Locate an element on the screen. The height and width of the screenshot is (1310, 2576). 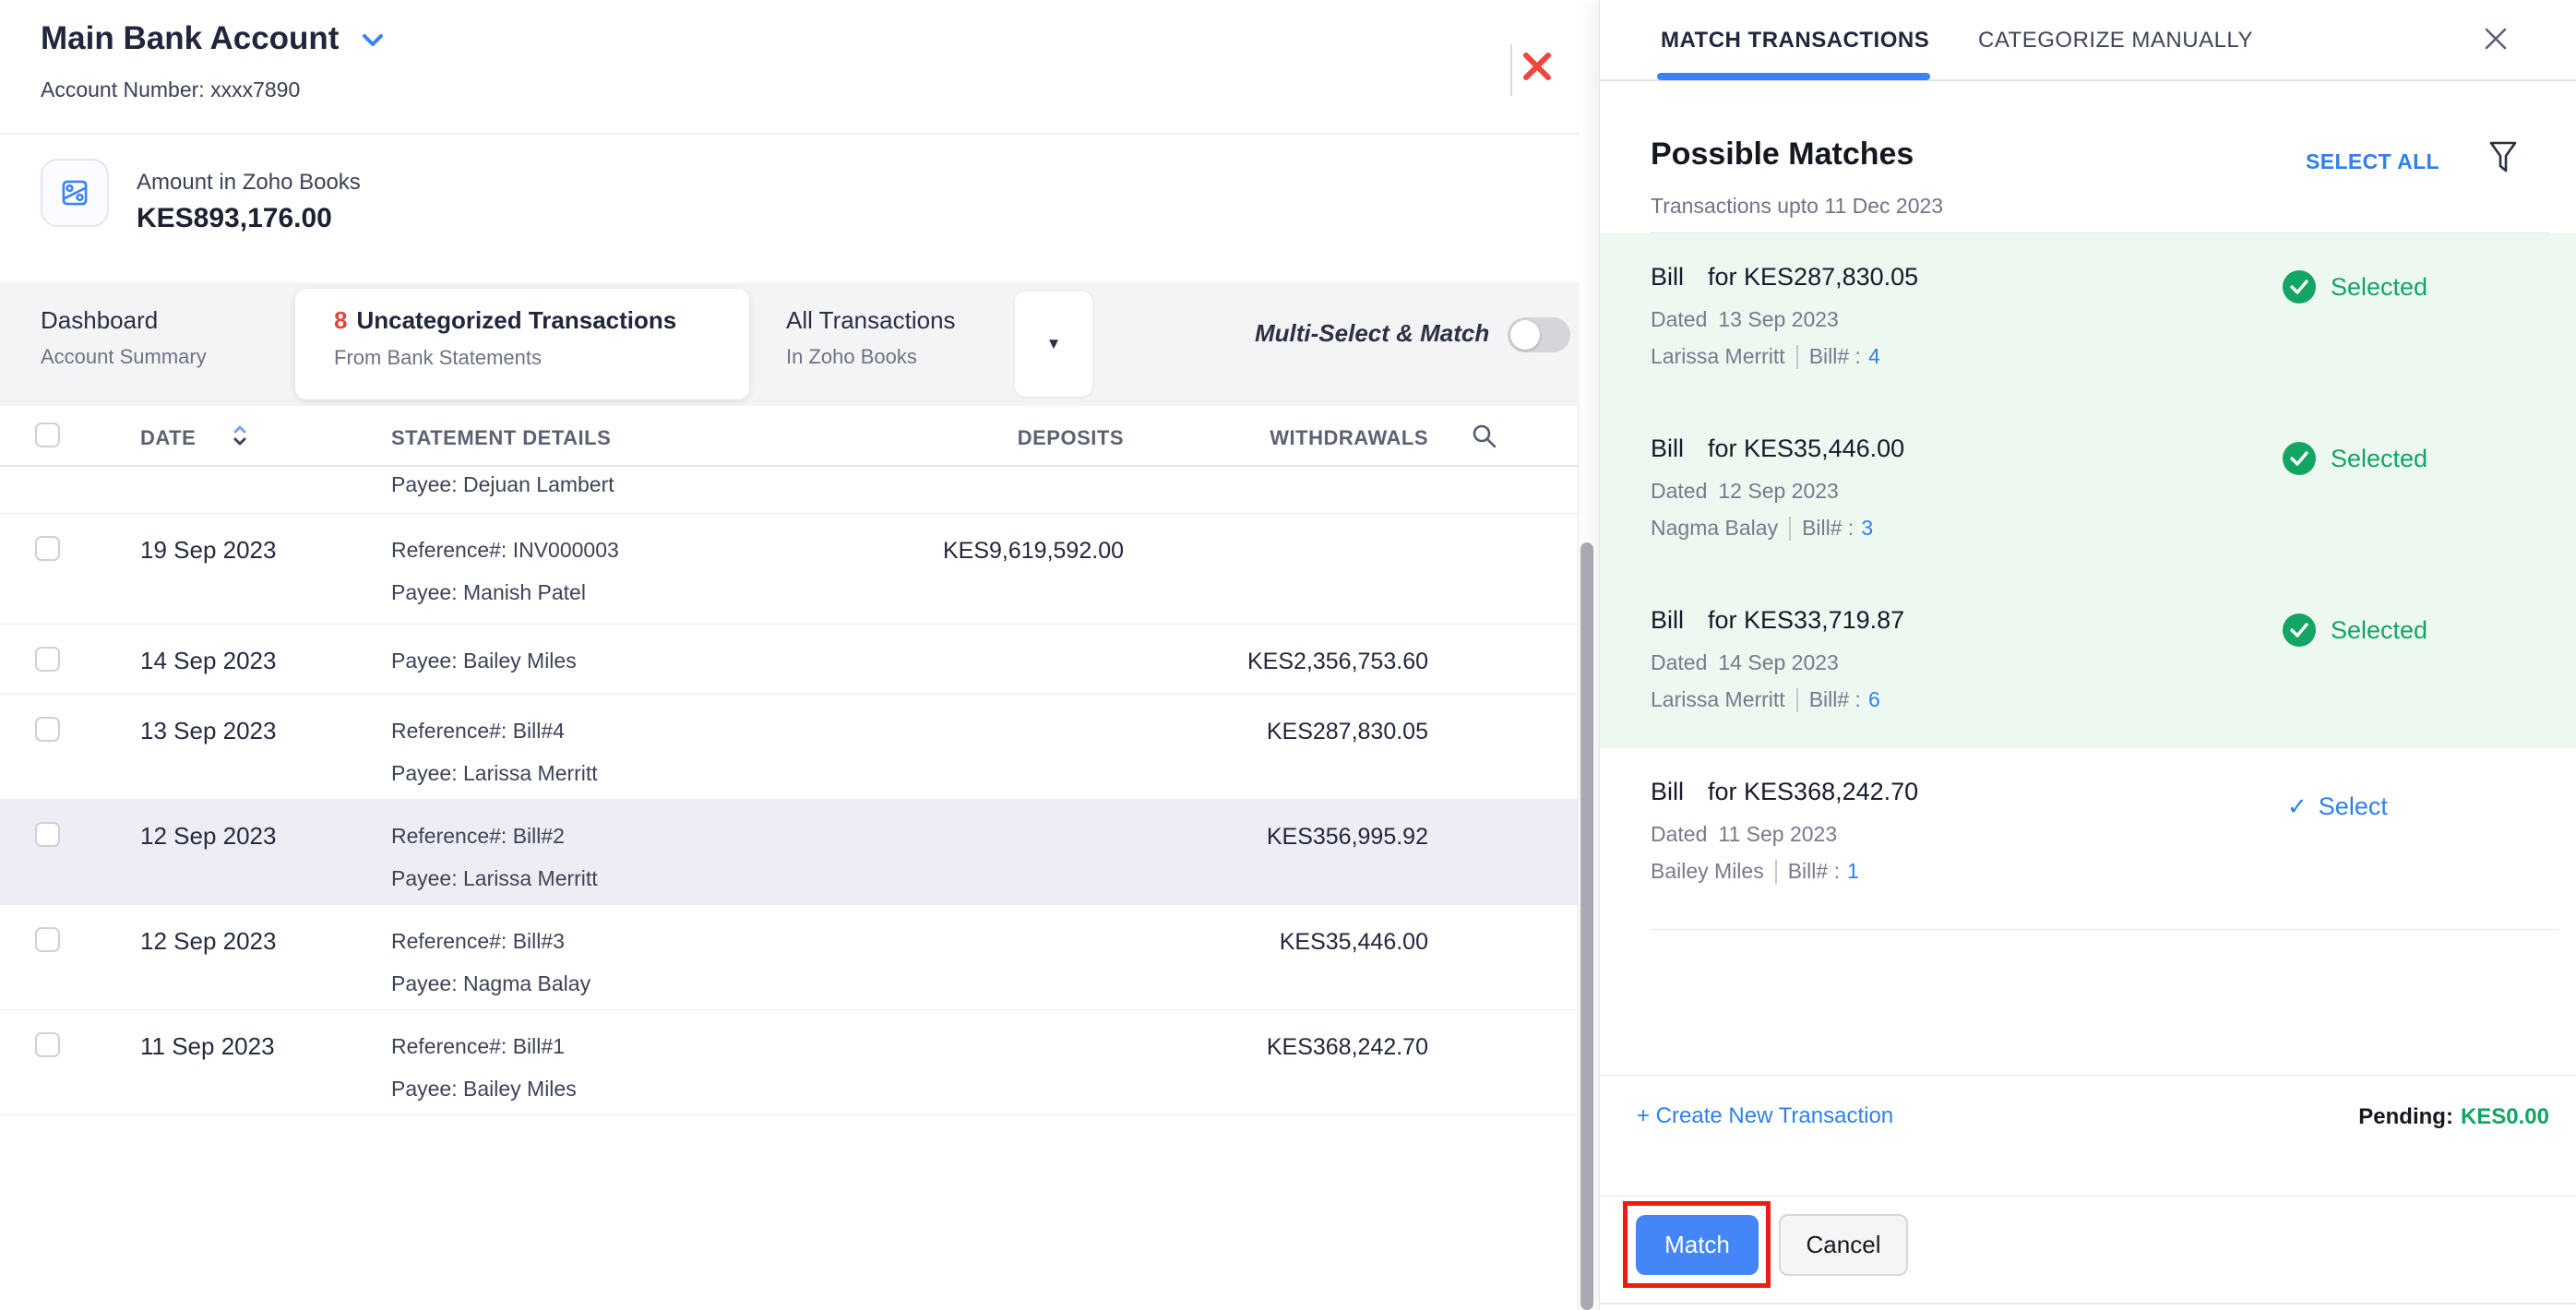
select-label: Select is located at coordinates (2353, 806).